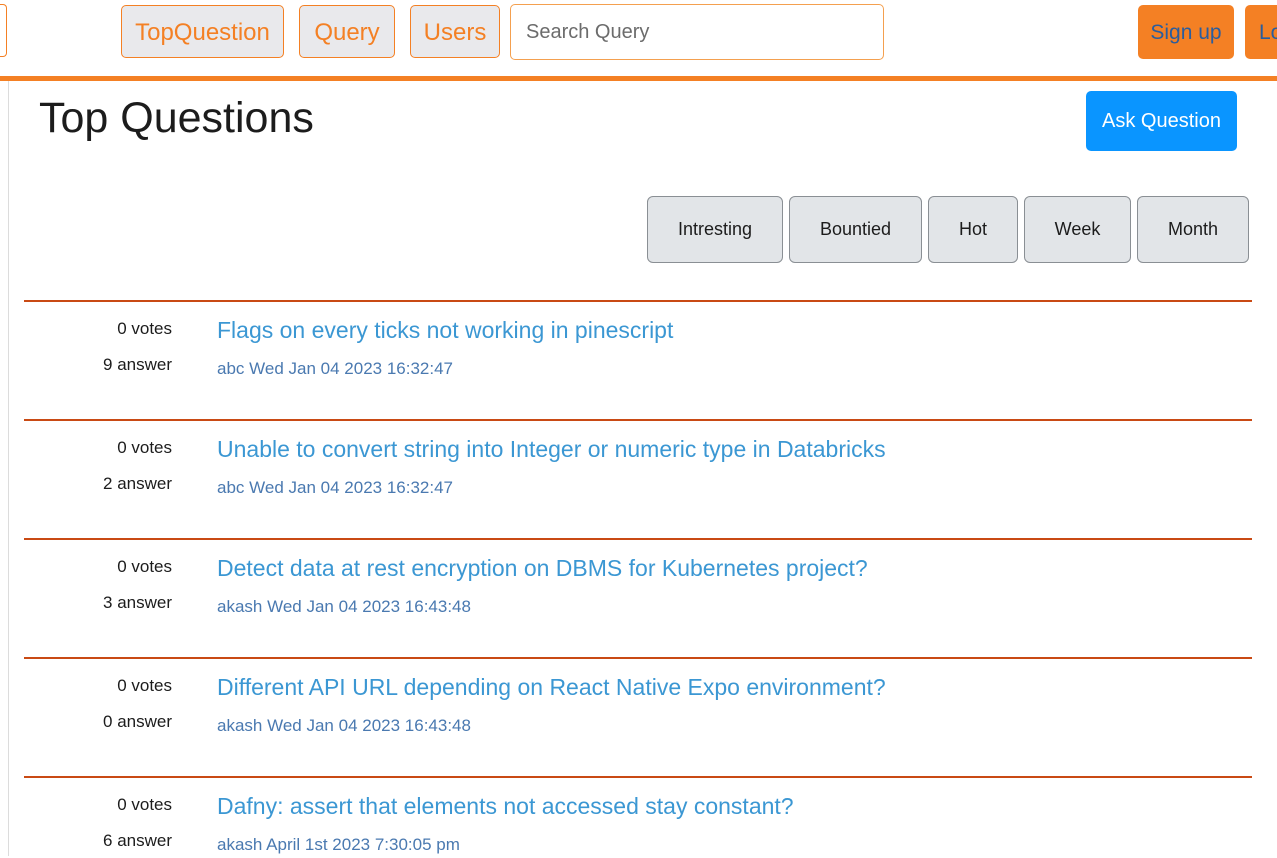 Image resolution: width=1277 pixels, height=858 pixels. I want to click on question-meta: akash April 1st 2023 7:30:05 pm, so click(338, 845).